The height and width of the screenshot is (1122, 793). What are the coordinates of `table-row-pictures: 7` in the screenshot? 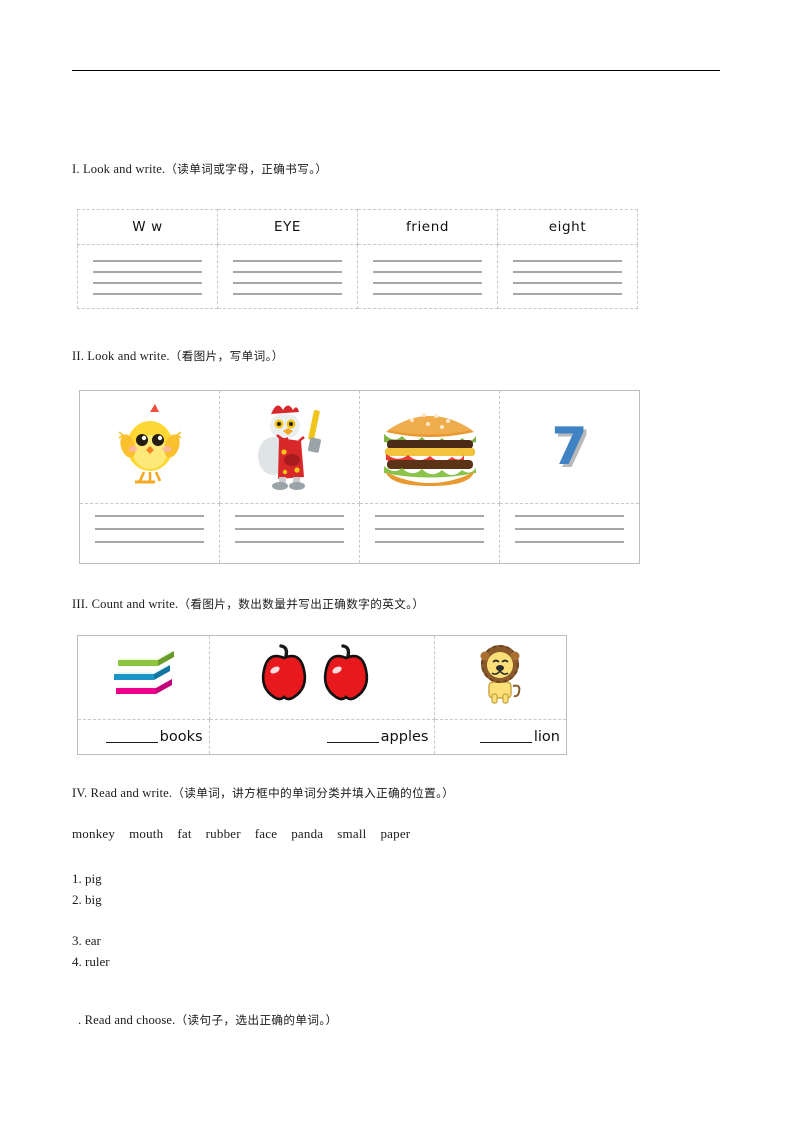 It's located at (359, 447).